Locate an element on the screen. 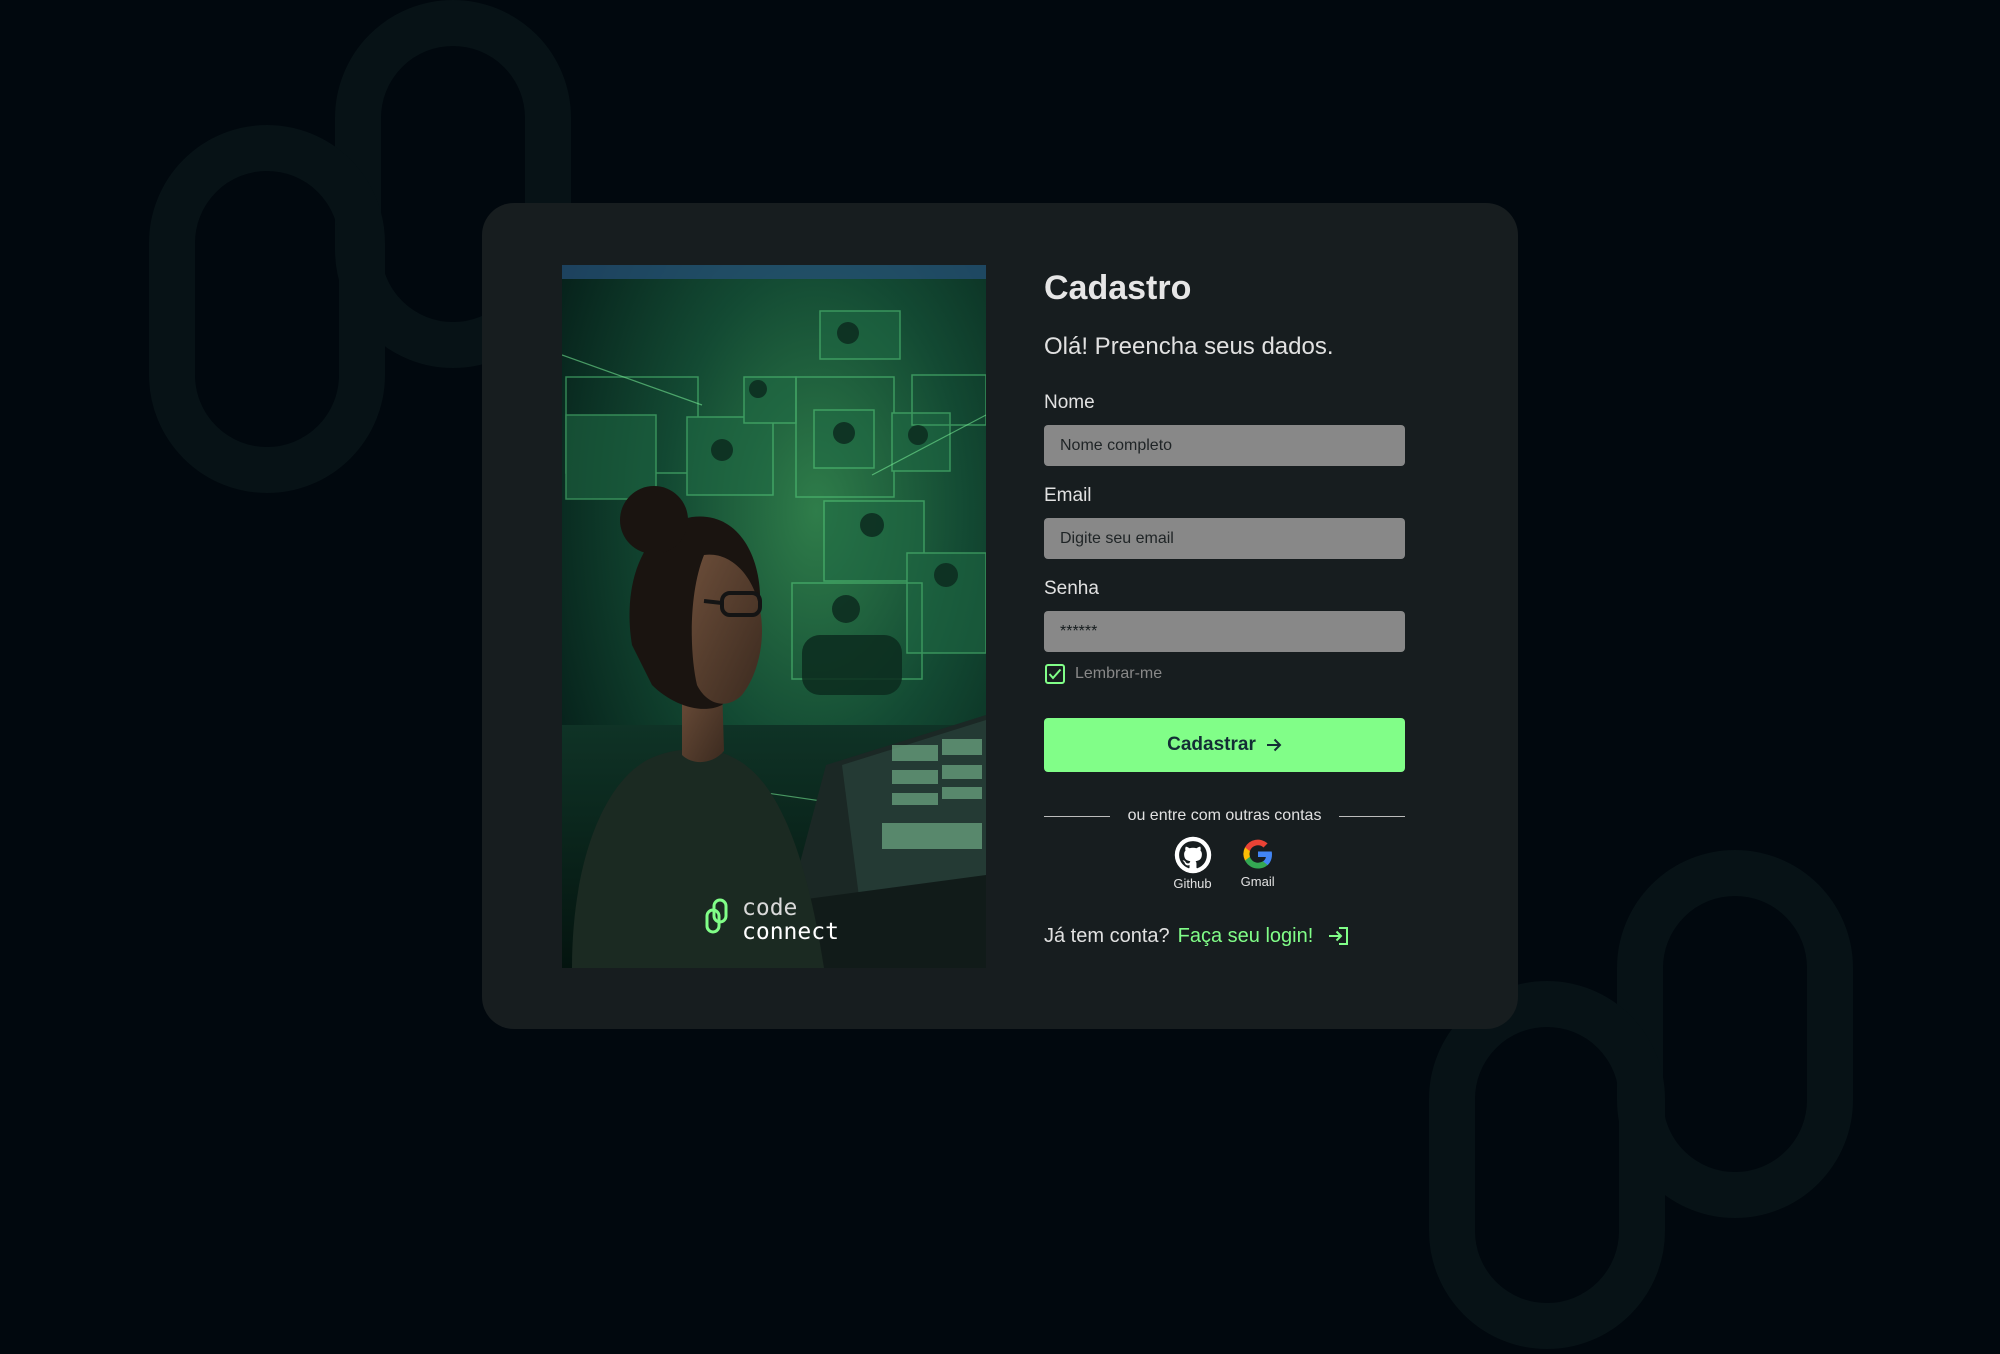  social-login-buttons: Github Gmail is located at coordinates (1224, 863).